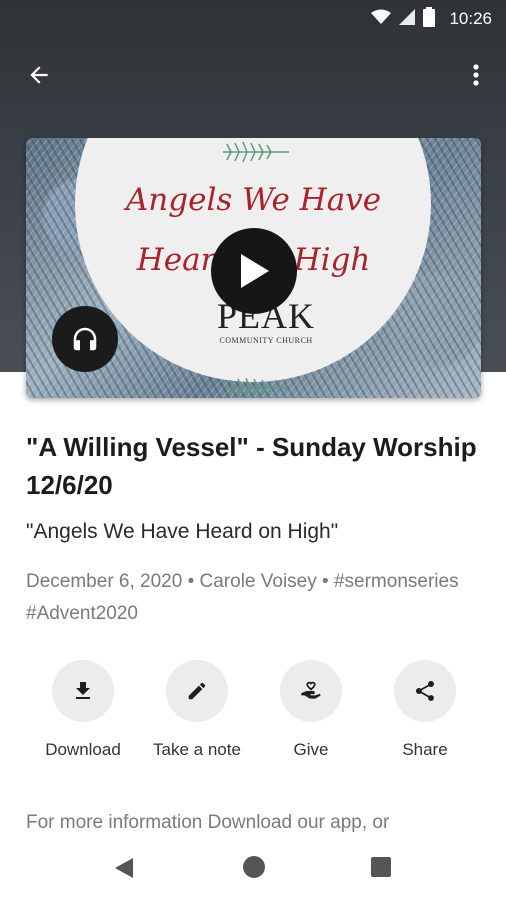 The width and height of the screenshot is (506, 900). I want to click on download-label: Download, so click(83, 749).